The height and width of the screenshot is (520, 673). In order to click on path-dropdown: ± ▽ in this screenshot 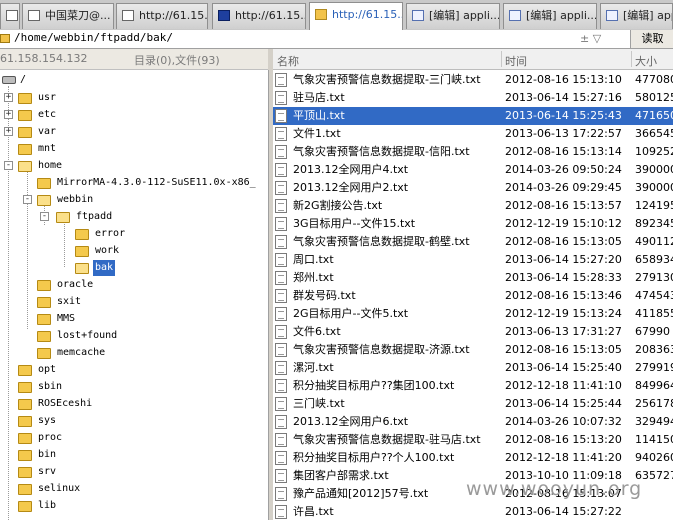, I will do `click(605, 38)`.